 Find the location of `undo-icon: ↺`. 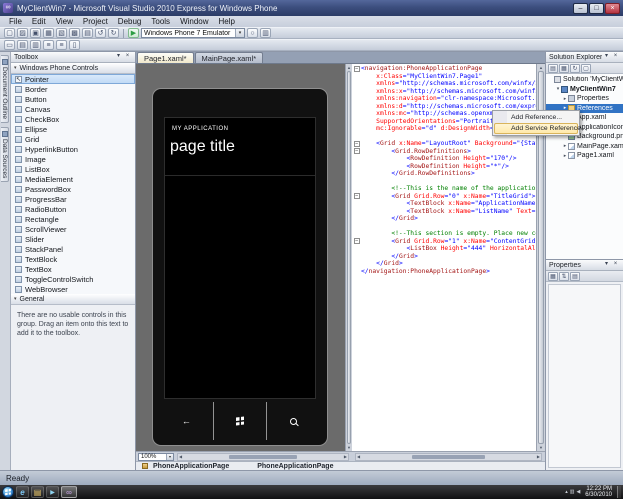

undo-icon: ↺ is located at coordinates (100, 33).